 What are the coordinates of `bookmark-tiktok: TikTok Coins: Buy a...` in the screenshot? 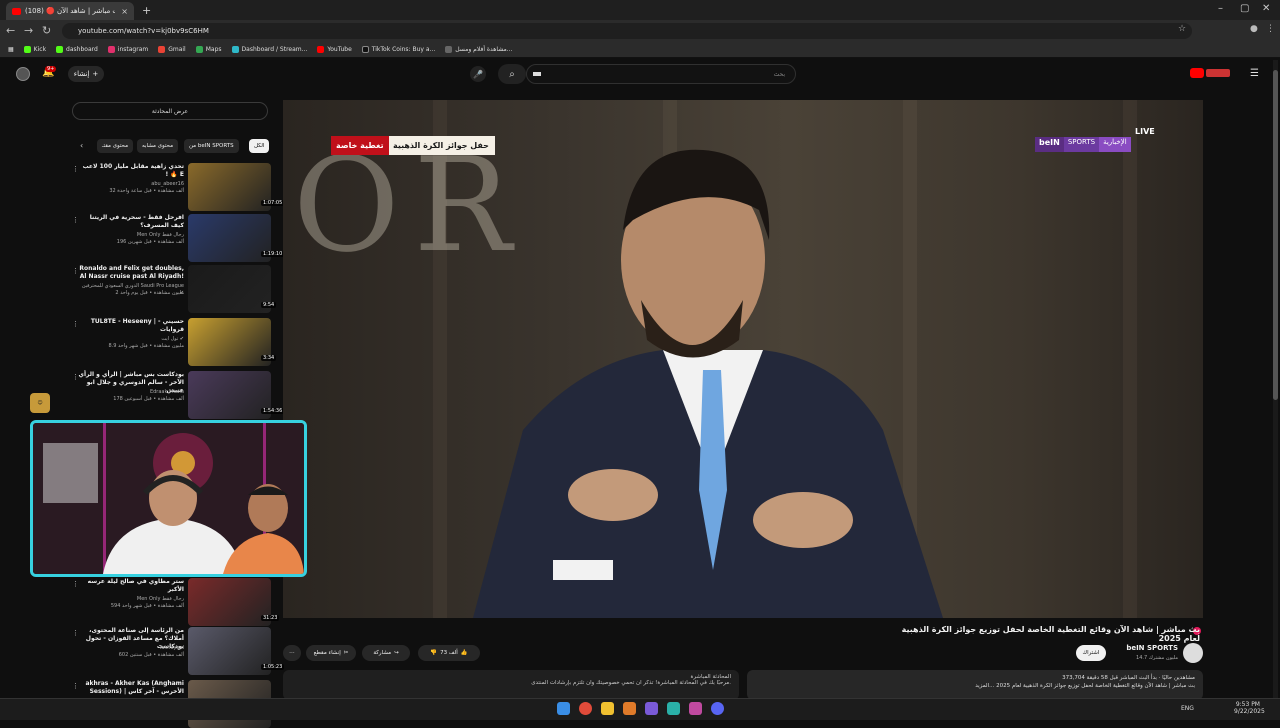 It's located at (398, 49).